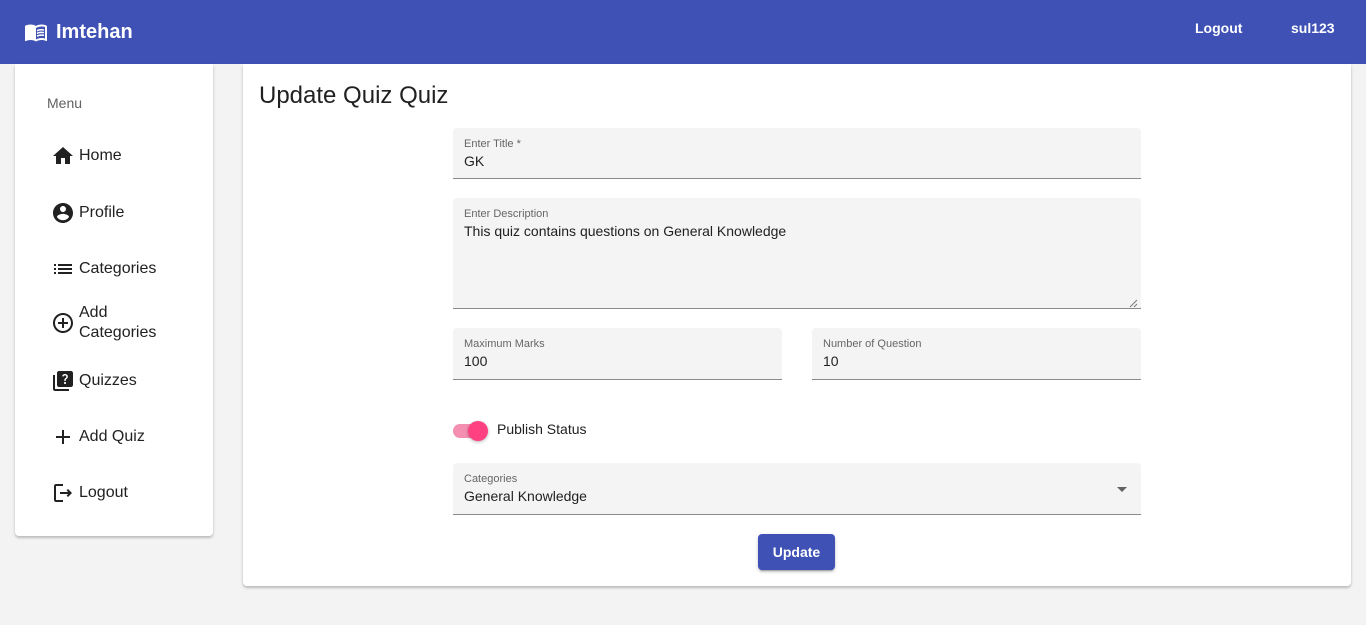 The width and height of the screenshot is (1366, 625). Describe the element at coordinates (796, 552) in the screenshot. I see `update-button: Update` at that location.